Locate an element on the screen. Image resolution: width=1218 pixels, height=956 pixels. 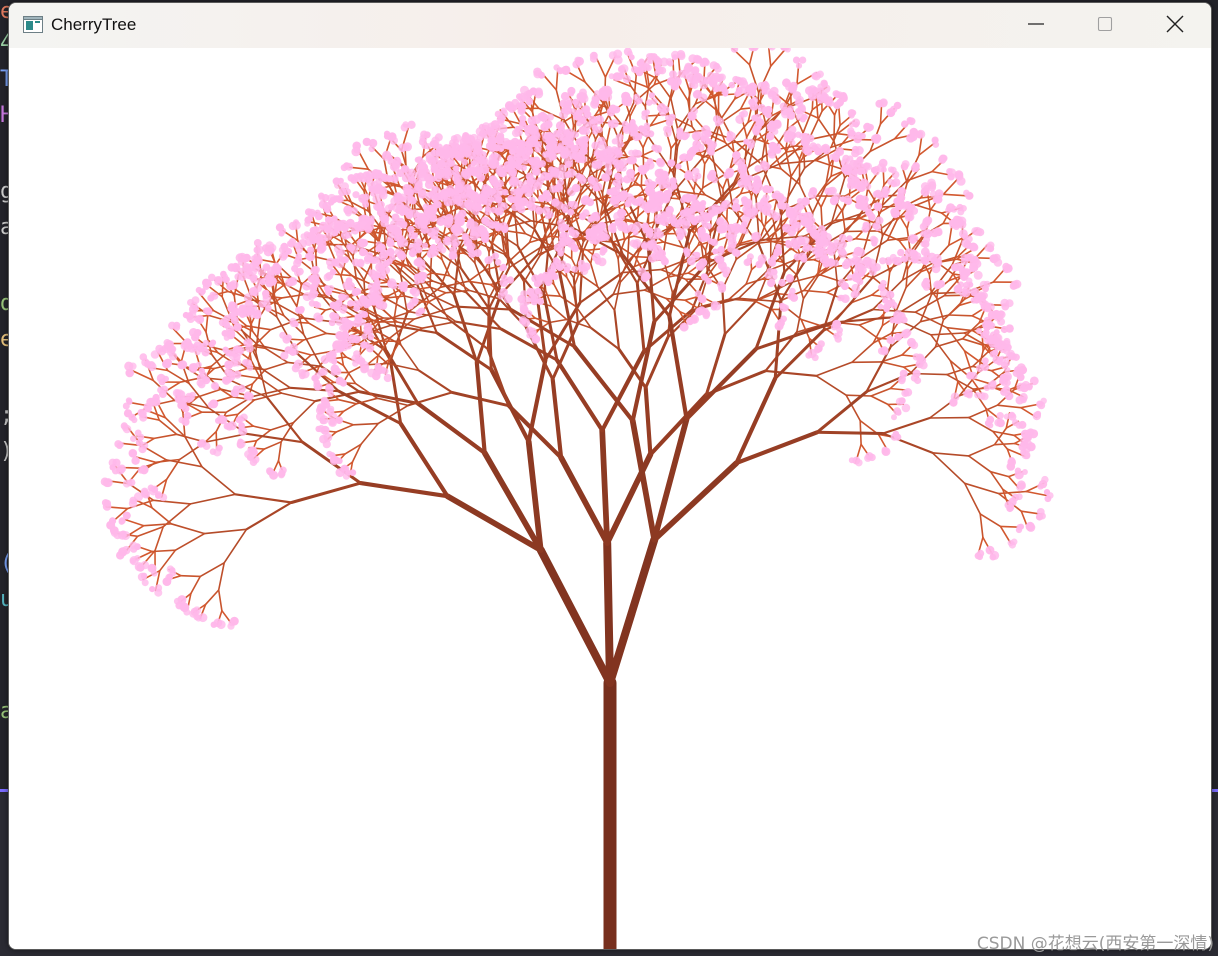
title-bar: CherryTree is located at coordinates (610, 25).